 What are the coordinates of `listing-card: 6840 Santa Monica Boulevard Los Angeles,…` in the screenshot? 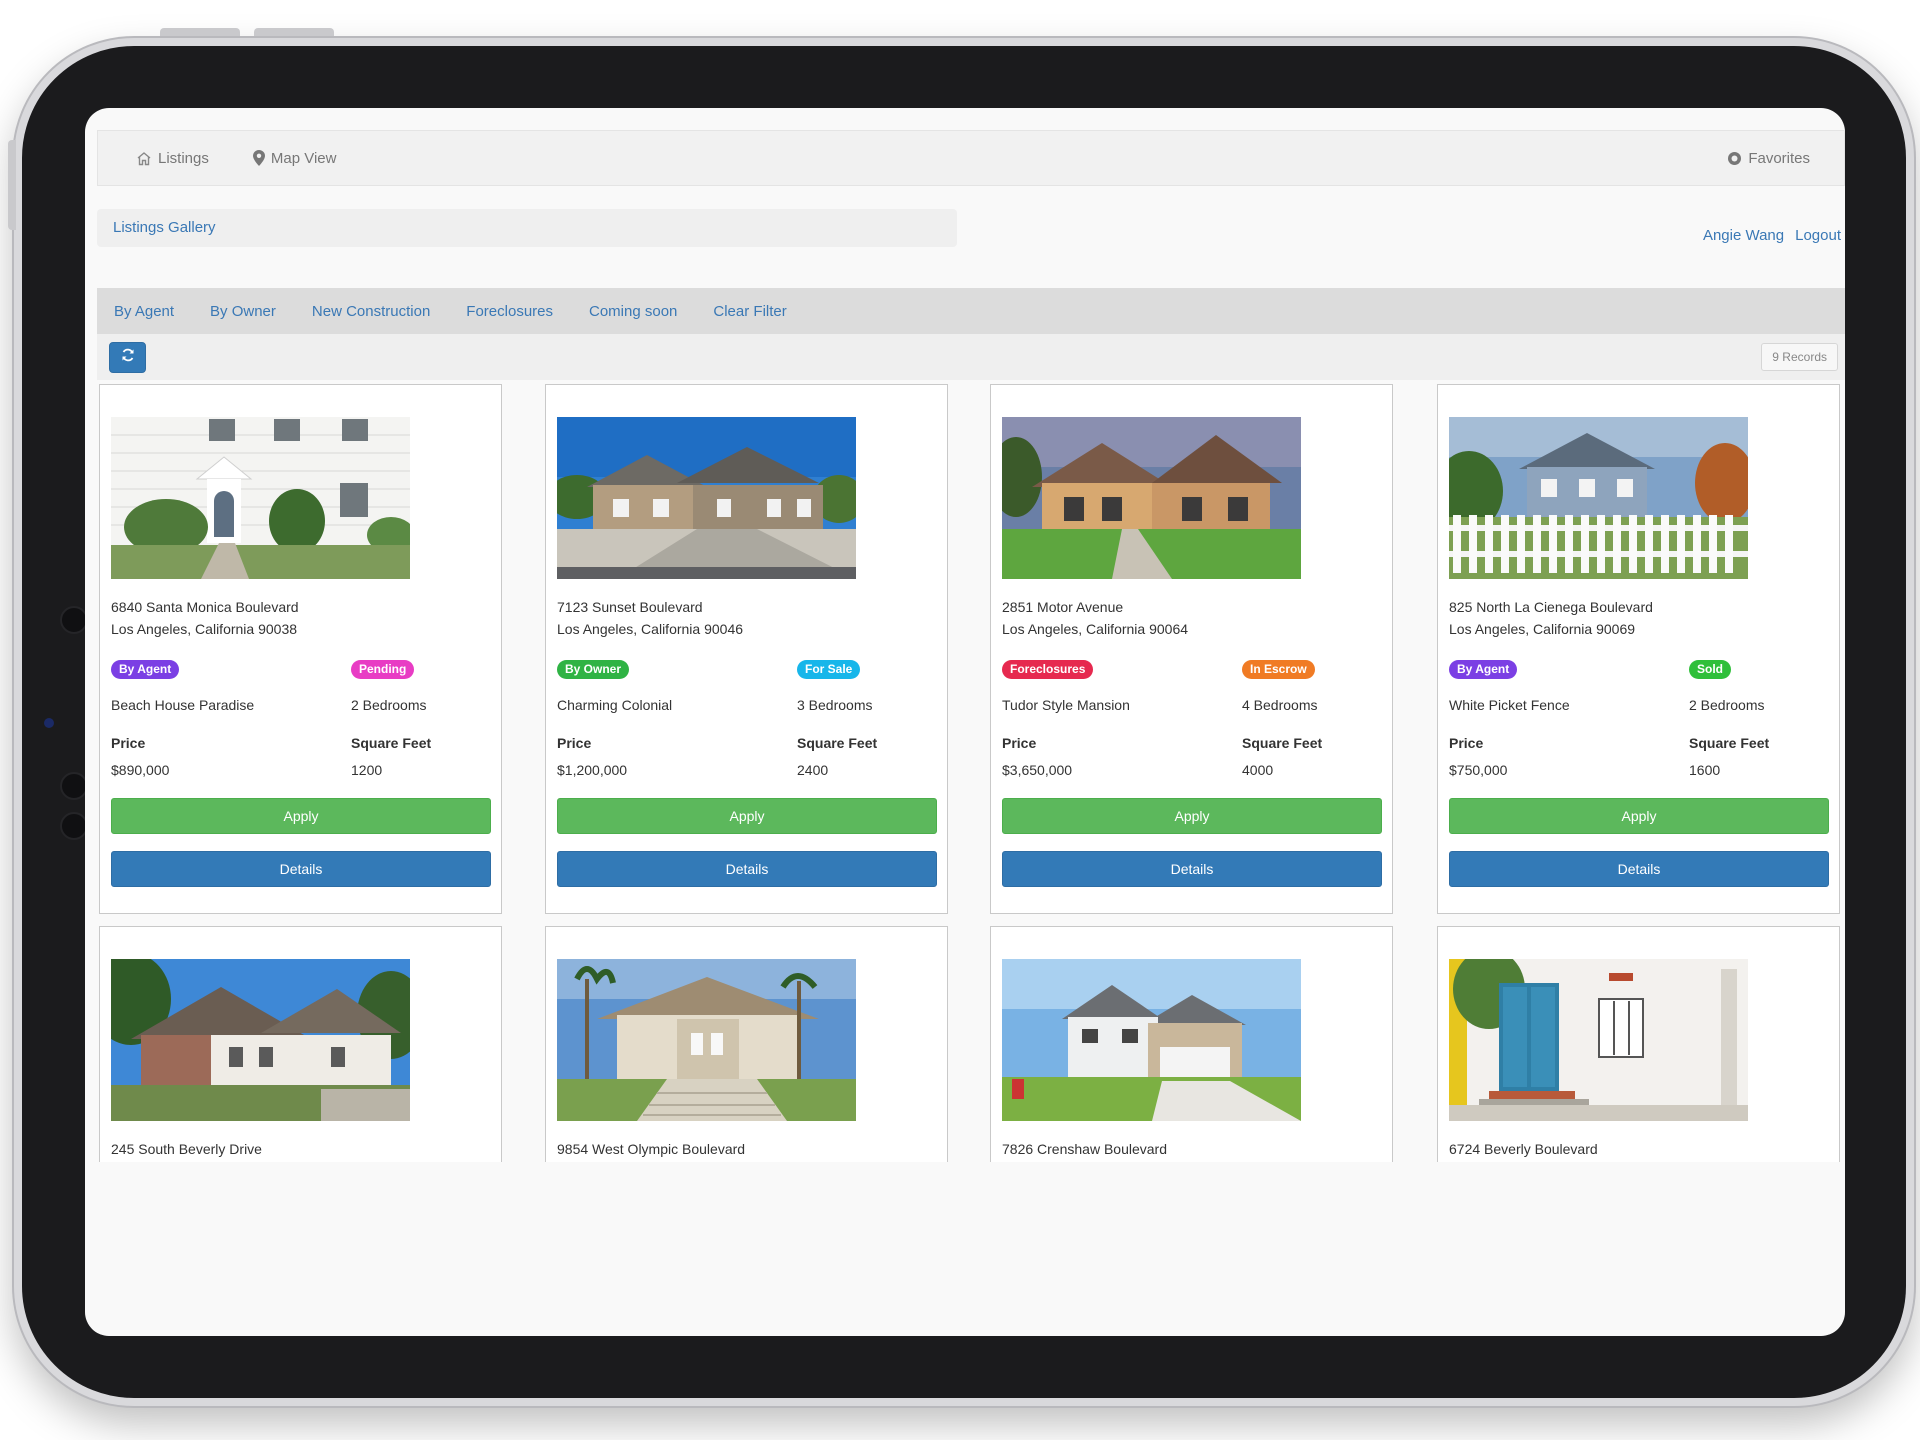 It's located at (300, 649).